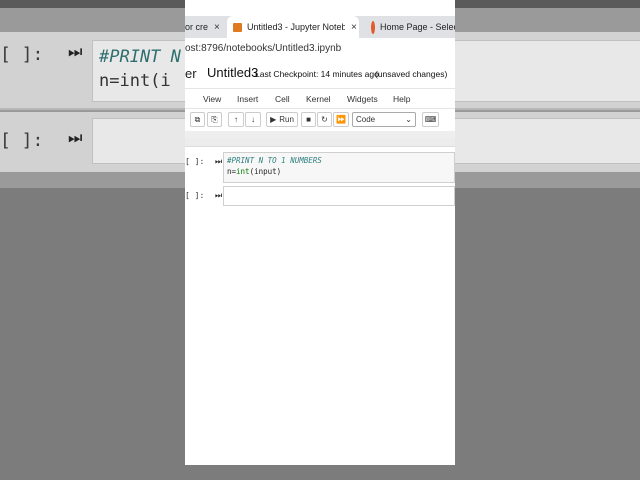  I want to click on keyboard-icon: ⌨, so click(430, 119).